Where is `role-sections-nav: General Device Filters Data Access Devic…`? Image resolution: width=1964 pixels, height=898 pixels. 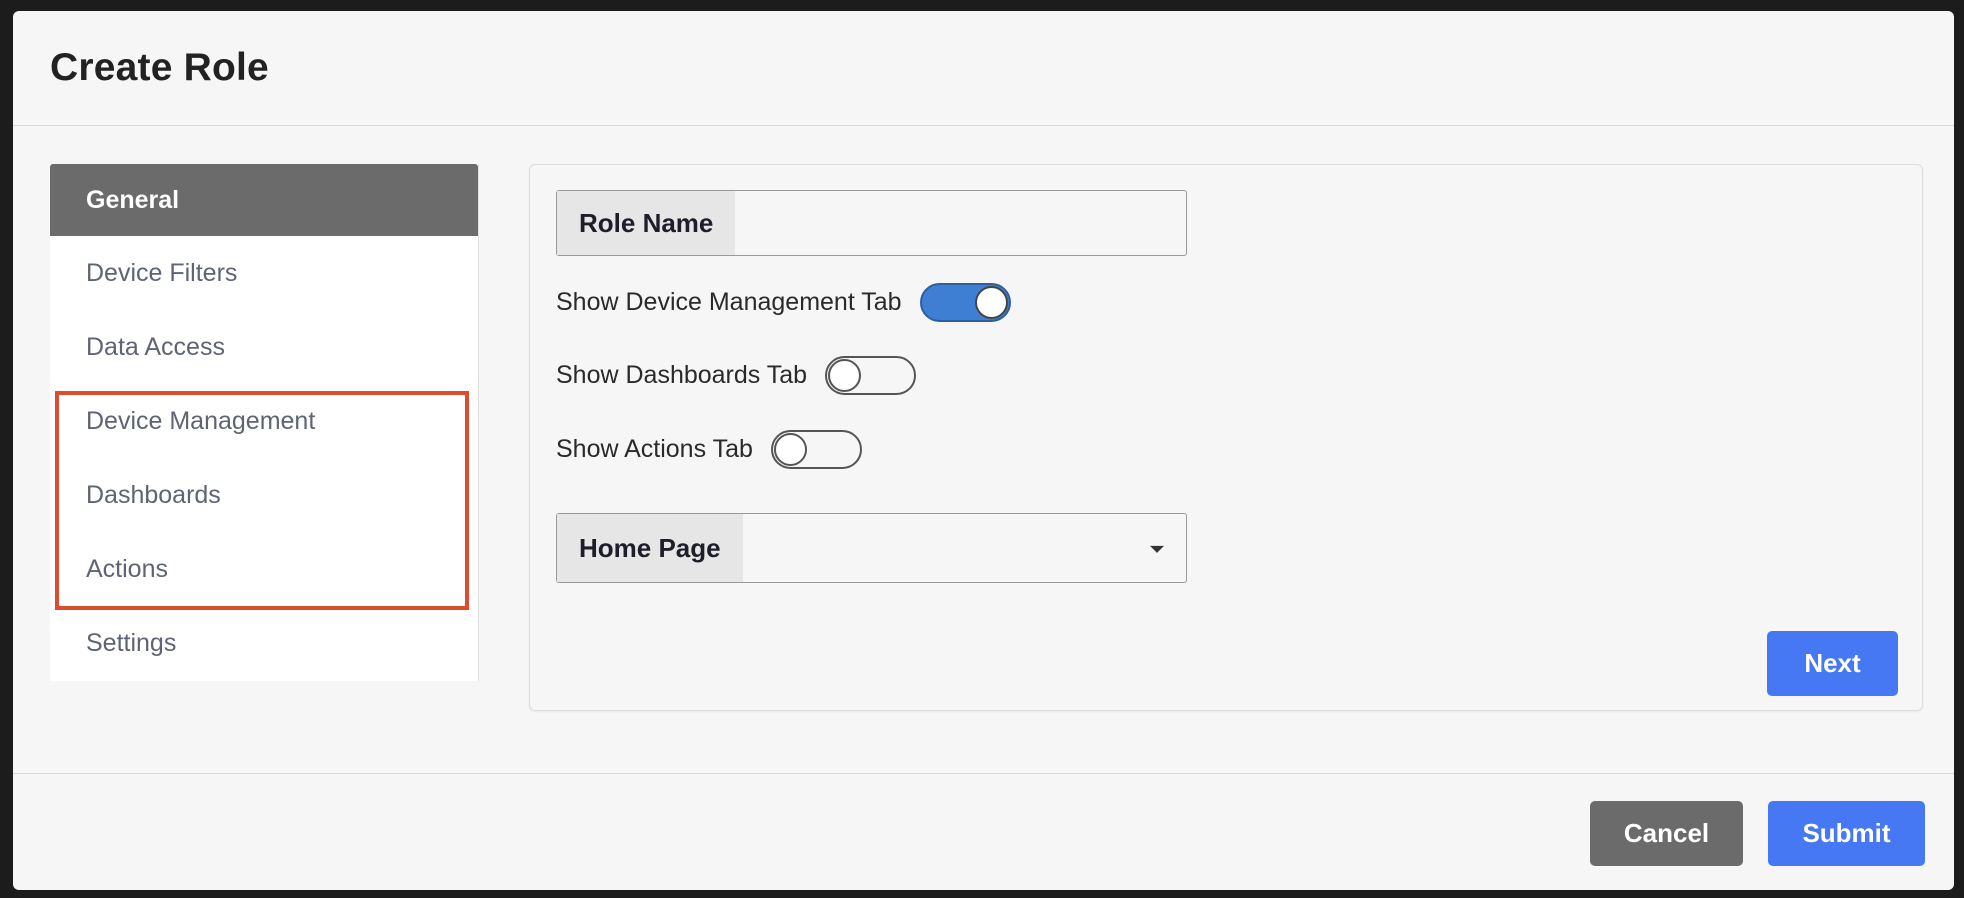 role-sections-nav: General Device Filters Data Access Devic… is located at coordinates (264, 422).